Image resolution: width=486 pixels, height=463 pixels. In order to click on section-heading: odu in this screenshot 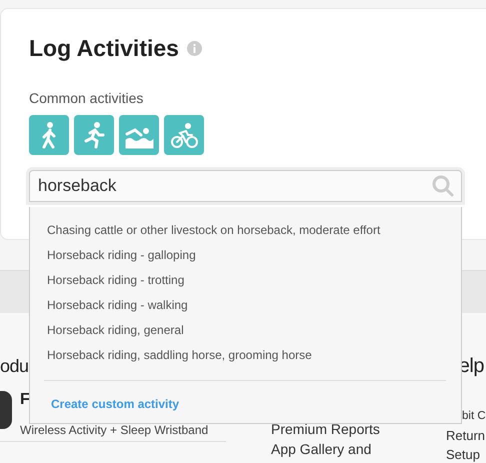, I will do `click(14, 366)`.